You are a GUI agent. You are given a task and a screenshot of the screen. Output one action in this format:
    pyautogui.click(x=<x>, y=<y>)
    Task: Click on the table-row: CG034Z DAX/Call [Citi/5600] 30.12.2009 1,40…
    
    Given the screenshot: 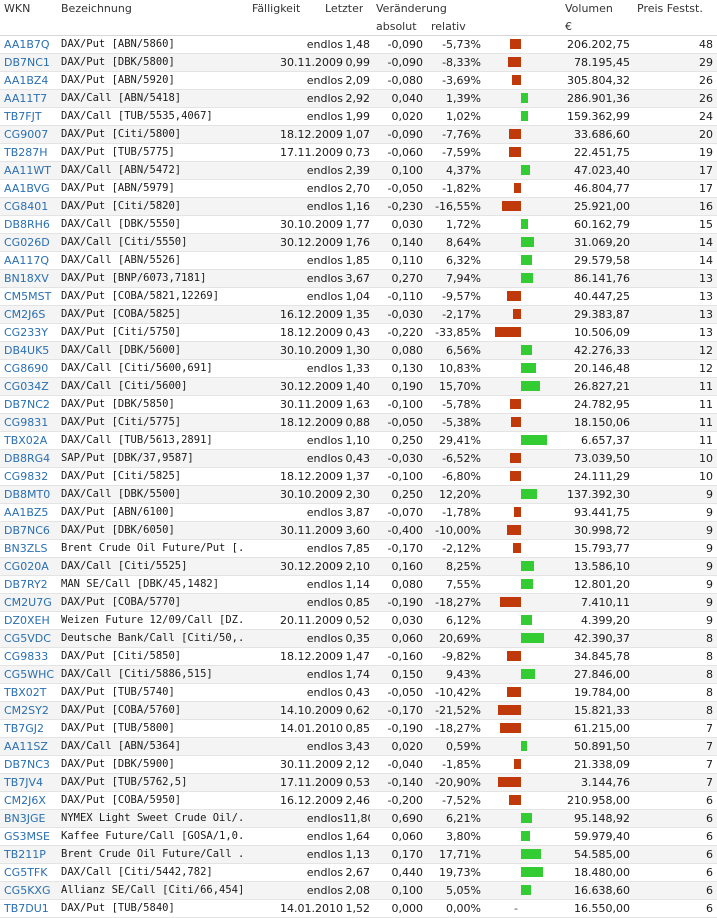 What is the action you would take?
    pyautogui.click(x=358, y=387)
    